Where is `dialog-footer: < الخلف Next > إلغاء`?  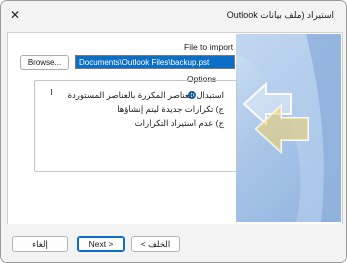 dialog-footer: < الخلف Next > إلغاء is located at coordinates (173, 243).